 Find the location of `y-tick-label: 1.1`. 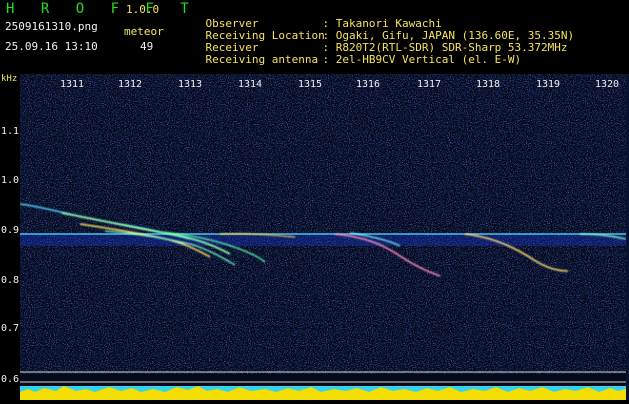

y-tick-label: 1.1 is located at coordinates (10, 131).